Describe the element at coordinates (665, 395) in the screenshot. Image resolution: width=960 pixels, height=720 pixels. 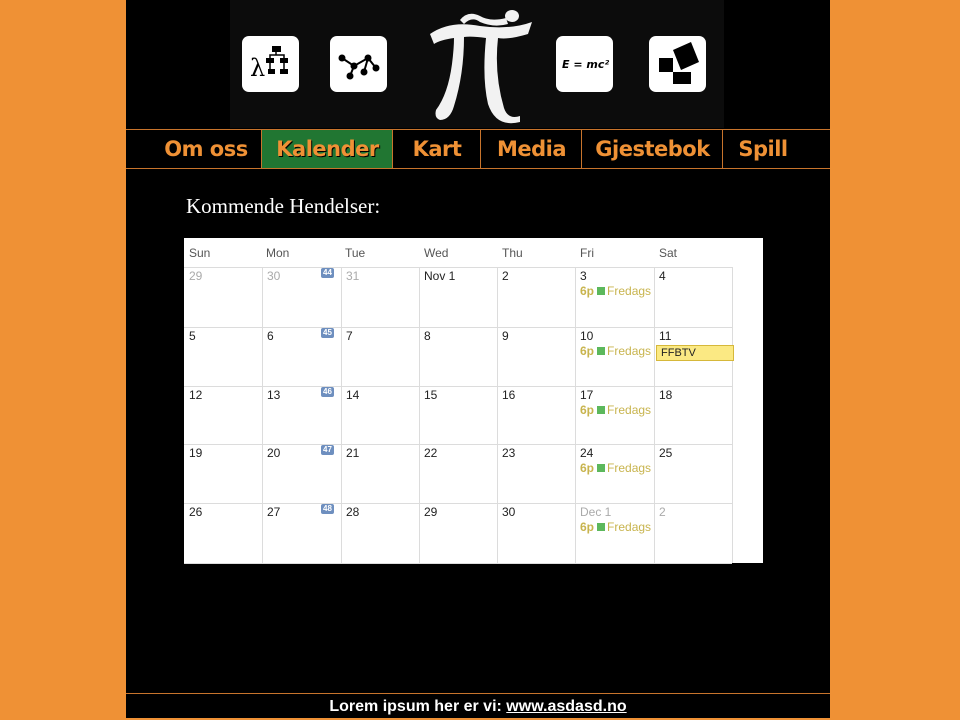
I see `day-number: 18` at that location.